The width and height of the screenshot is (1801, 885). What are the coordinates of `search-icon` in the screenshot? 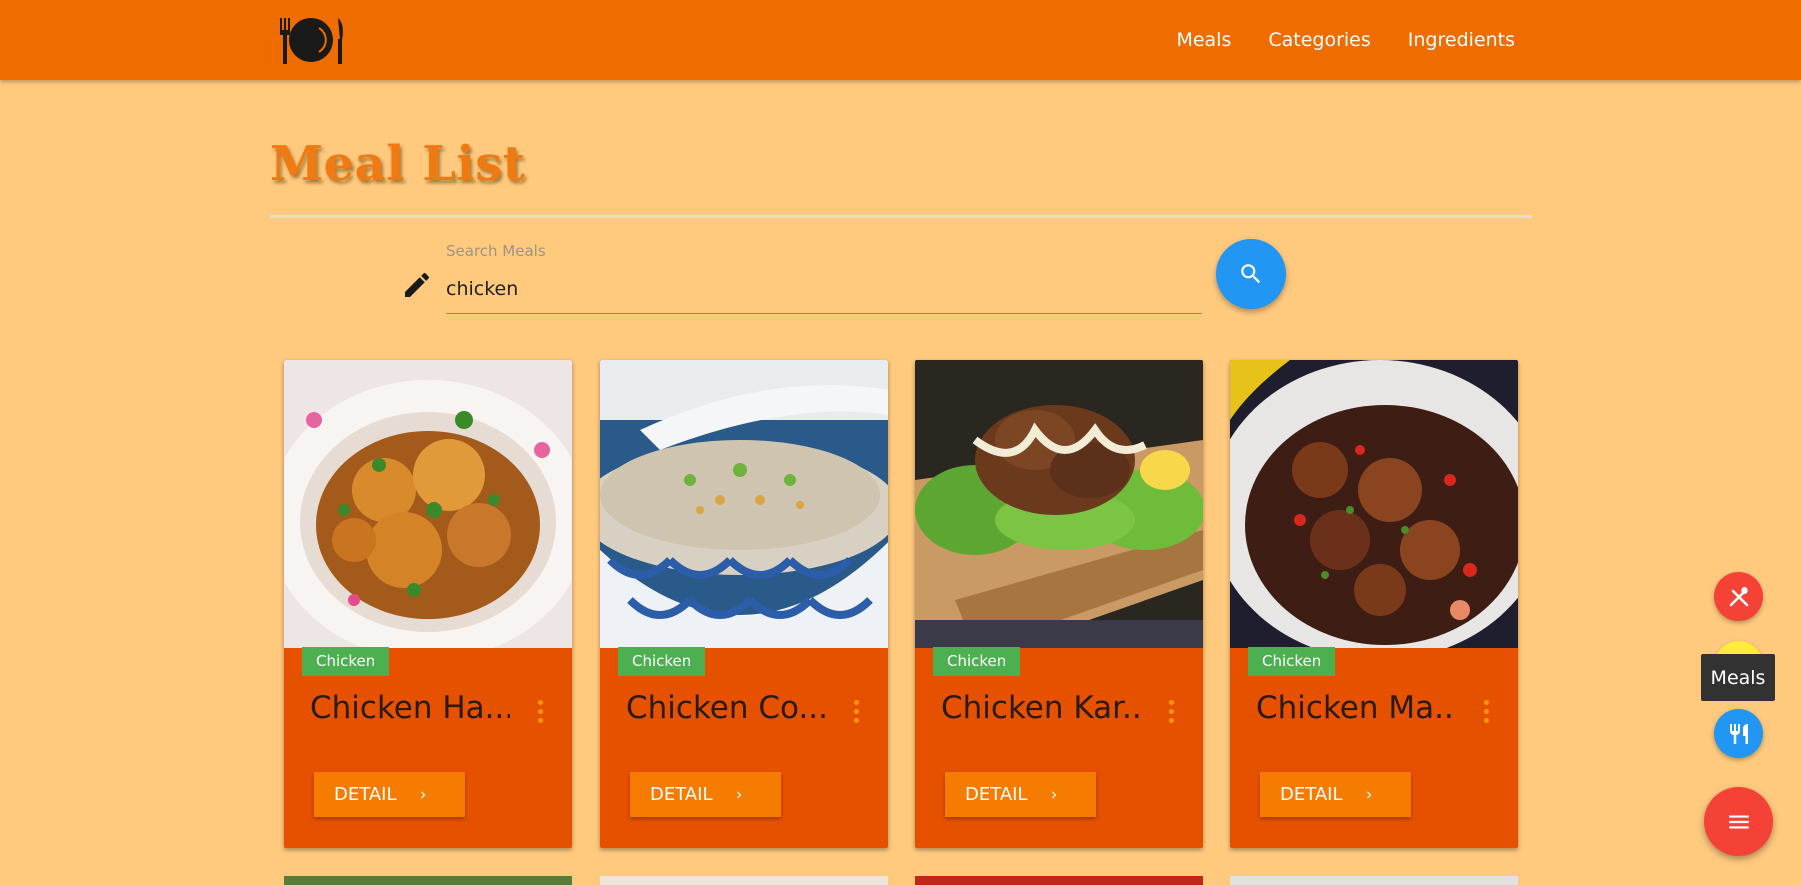 It's located at (1251, 274).